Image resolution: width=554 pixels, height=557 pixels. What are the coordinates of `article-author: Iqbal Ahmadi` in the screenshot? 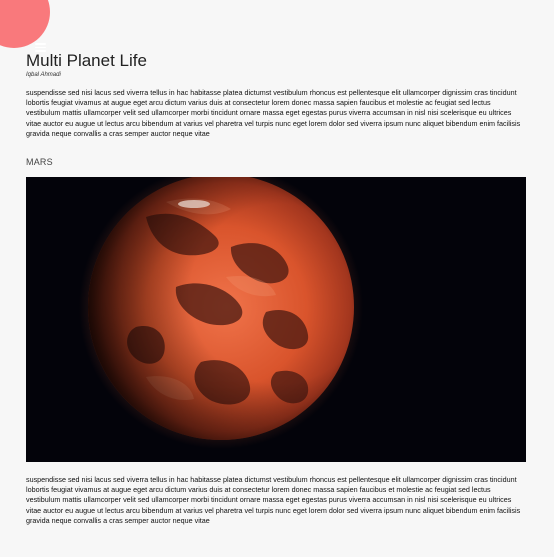 It's located at (43, 75).